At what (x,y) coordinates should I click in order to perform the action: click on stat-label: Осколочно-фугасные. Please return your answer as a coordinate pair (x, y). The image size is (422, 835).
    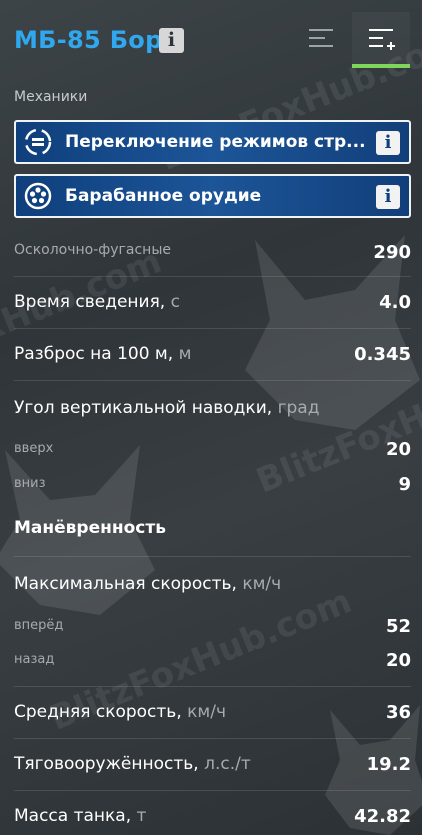
    Looking at the image, I should click on (93, 250).